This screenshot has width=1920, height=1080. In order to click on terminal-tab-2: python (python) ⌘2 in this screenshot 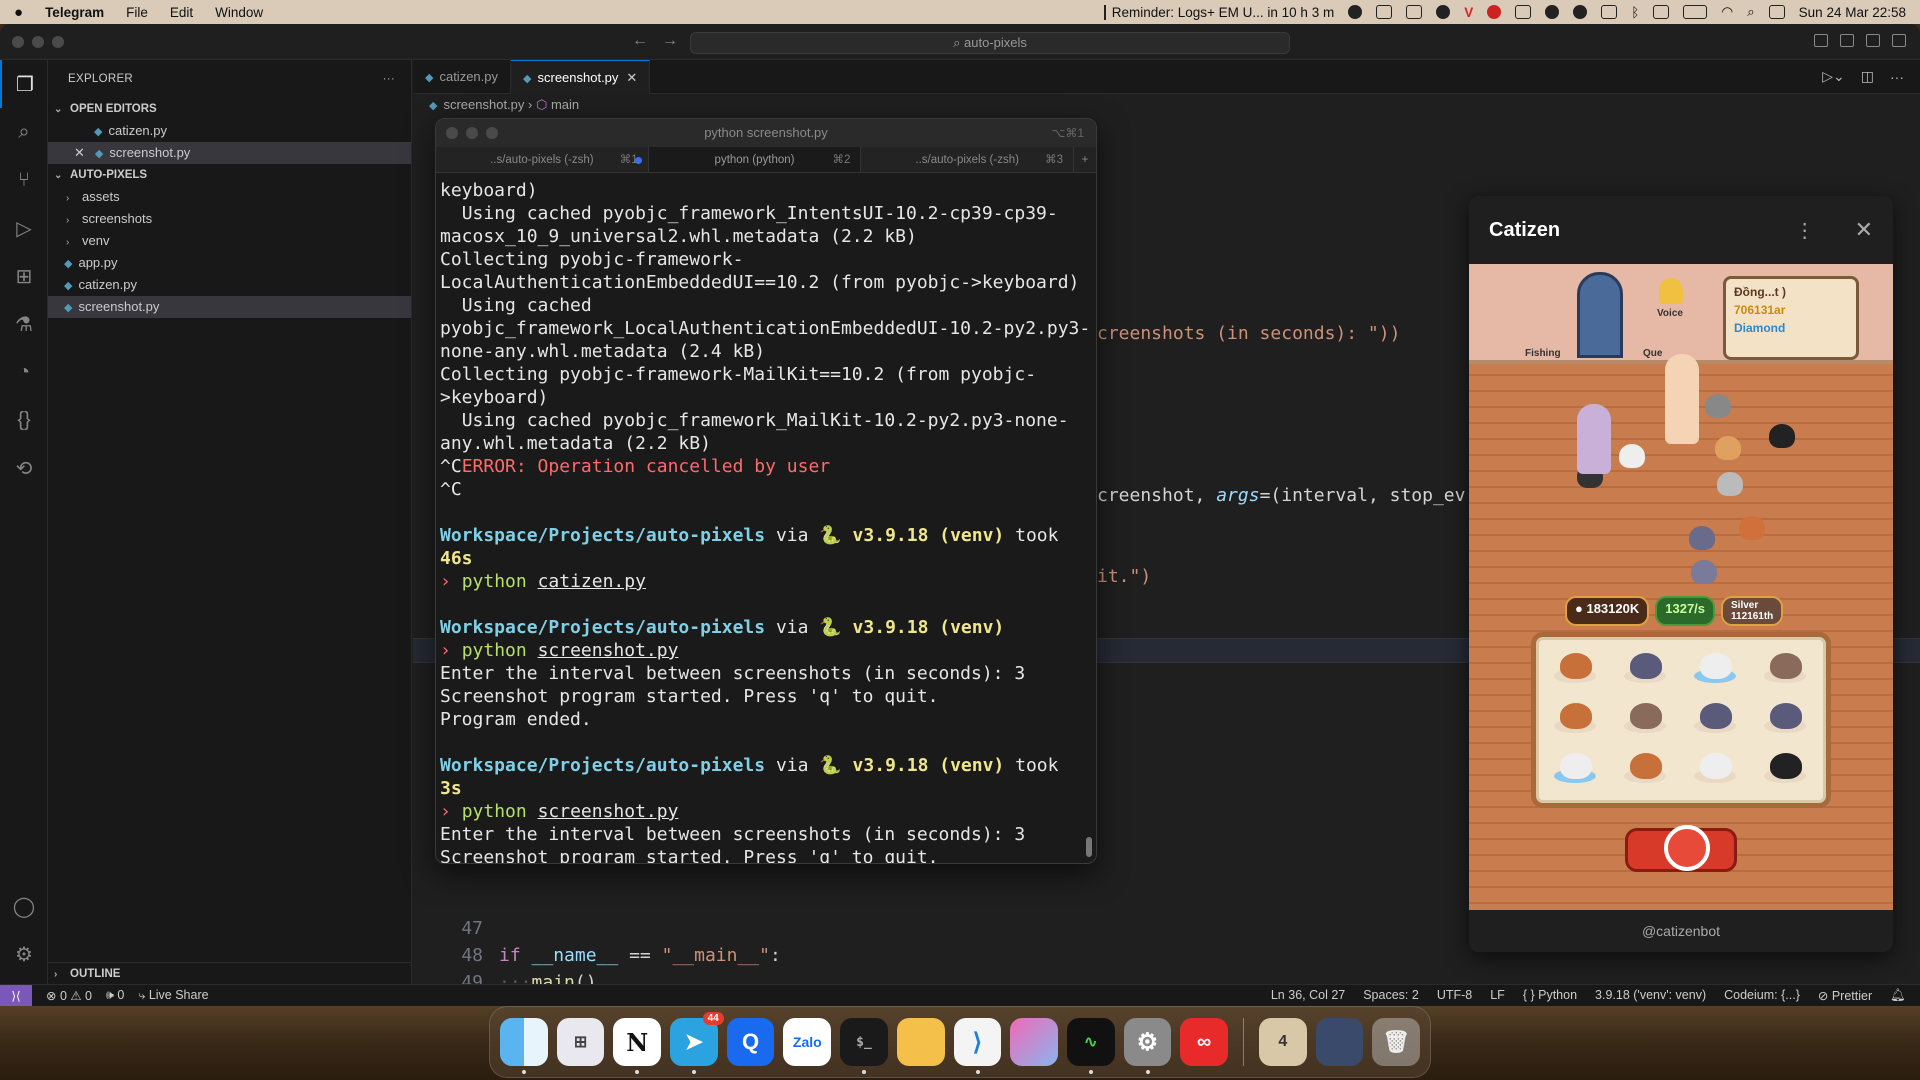, I will do `click(748, 159)`.